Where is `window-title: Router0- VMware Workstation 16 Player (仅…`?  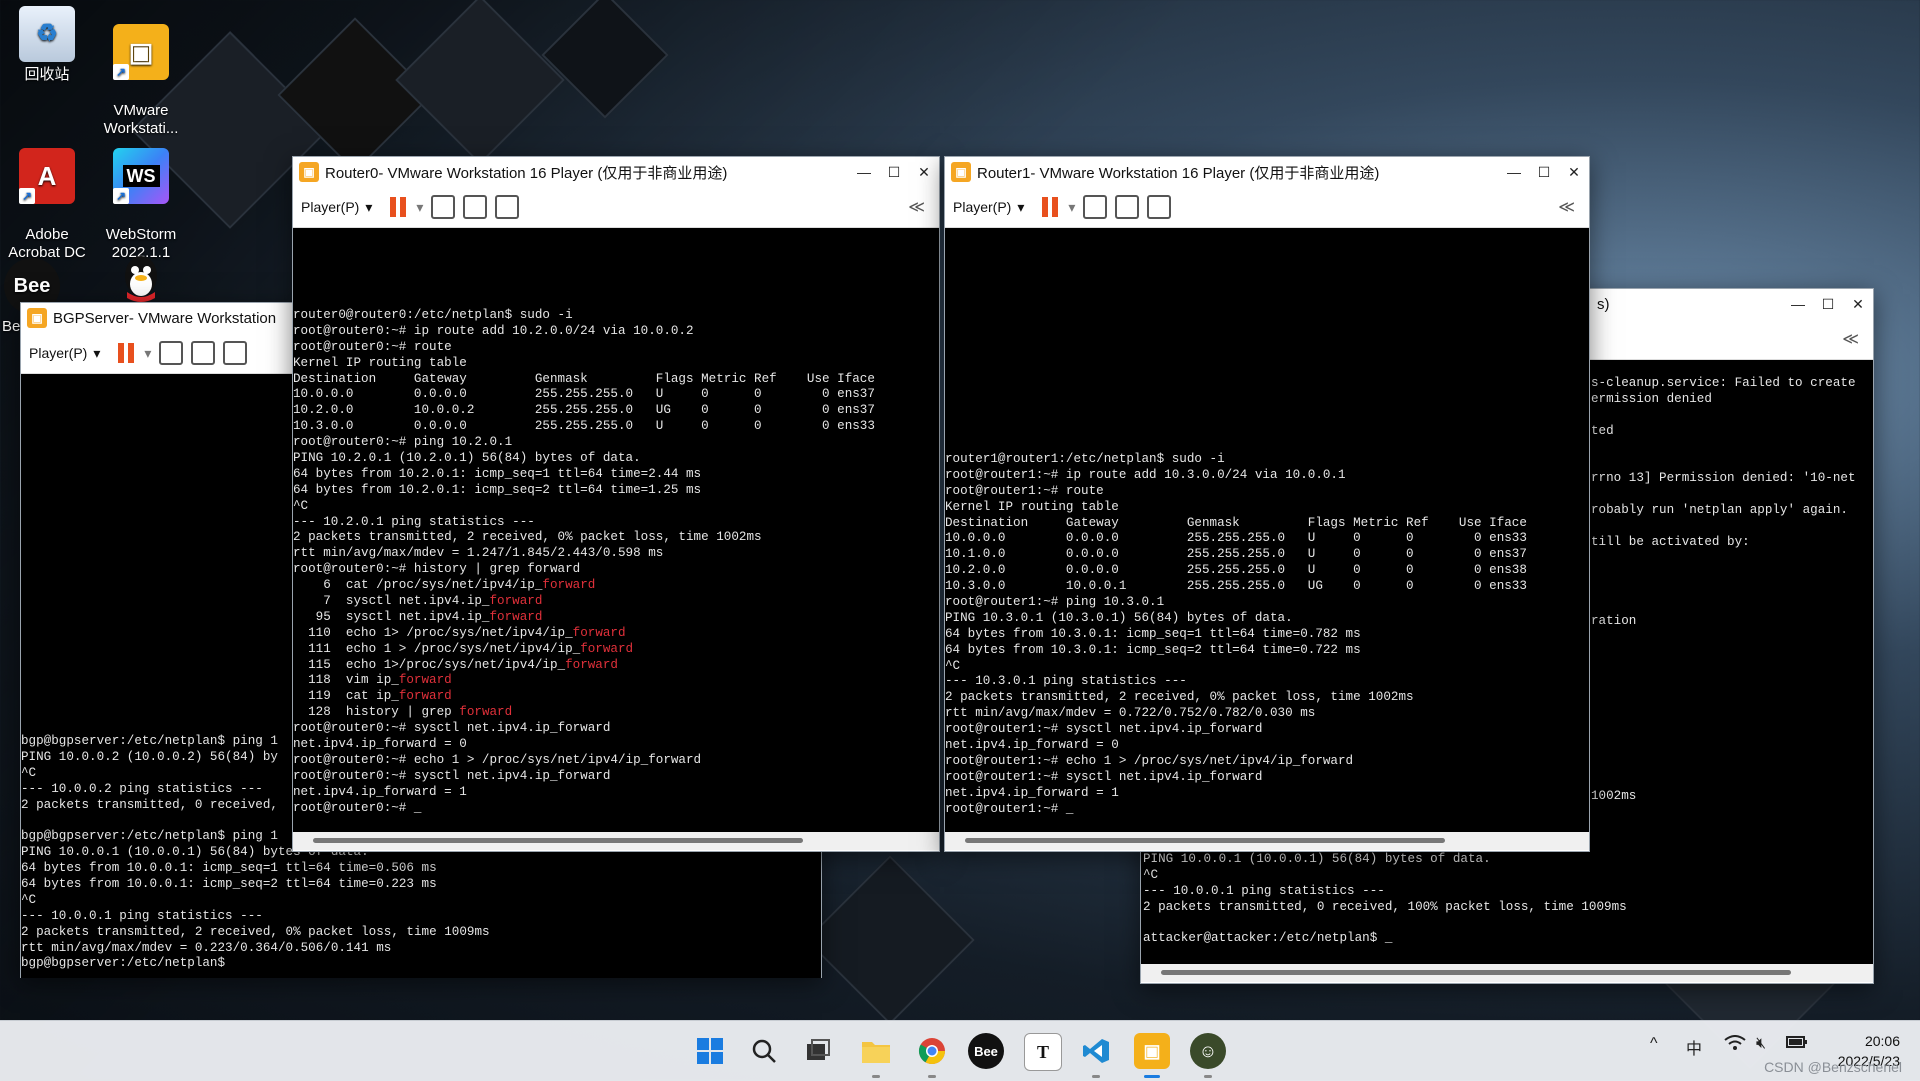
window-title: Router0- VMware Workstation 16 Player (仅… is located at coordinates (526, 173).